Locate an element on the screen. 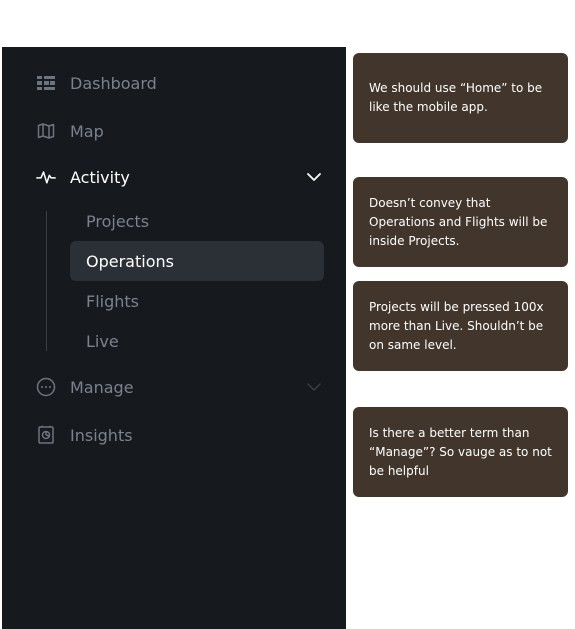 This screenshot has width=575, height=629. sub-label-operations: Operations is located at coordinates (130, 261).